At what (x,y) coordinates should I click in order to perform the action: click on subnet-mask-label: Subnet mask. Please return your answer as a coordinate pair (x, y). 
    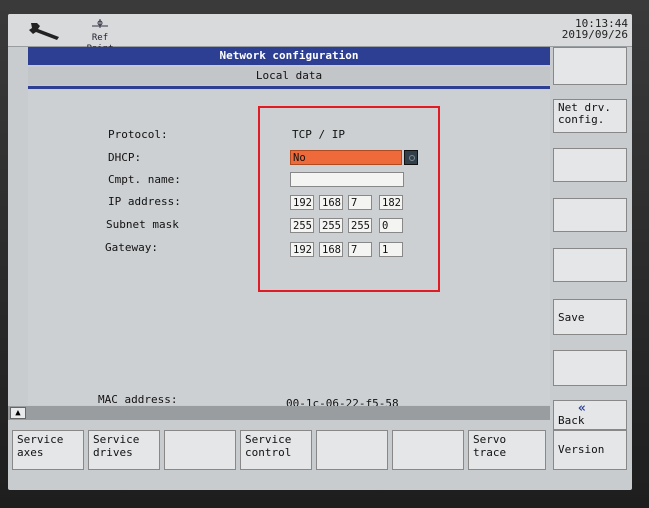
    Looking at the image, I should click on (142, 224).